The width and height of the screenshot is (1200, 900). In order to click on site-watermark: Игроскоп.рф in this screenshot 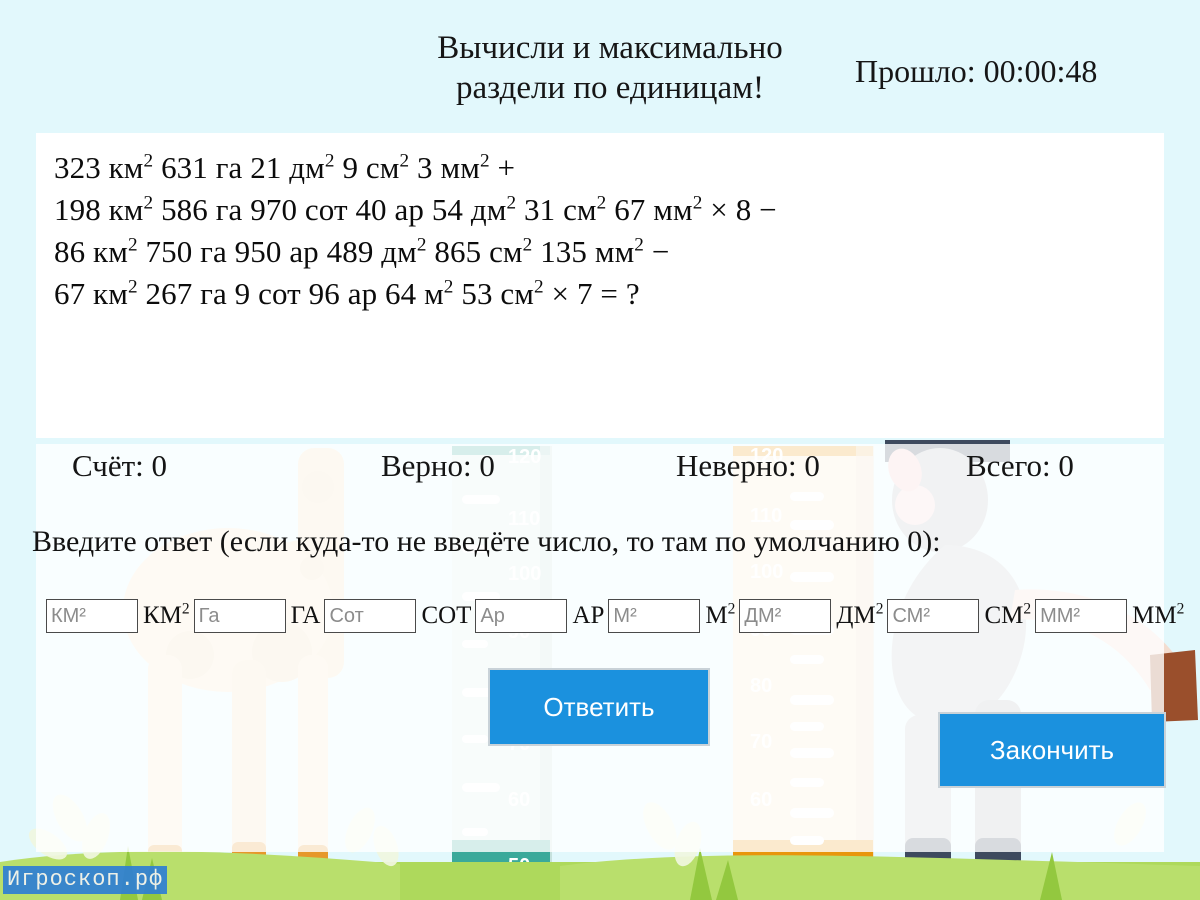, I will do `click(85, 880)`.